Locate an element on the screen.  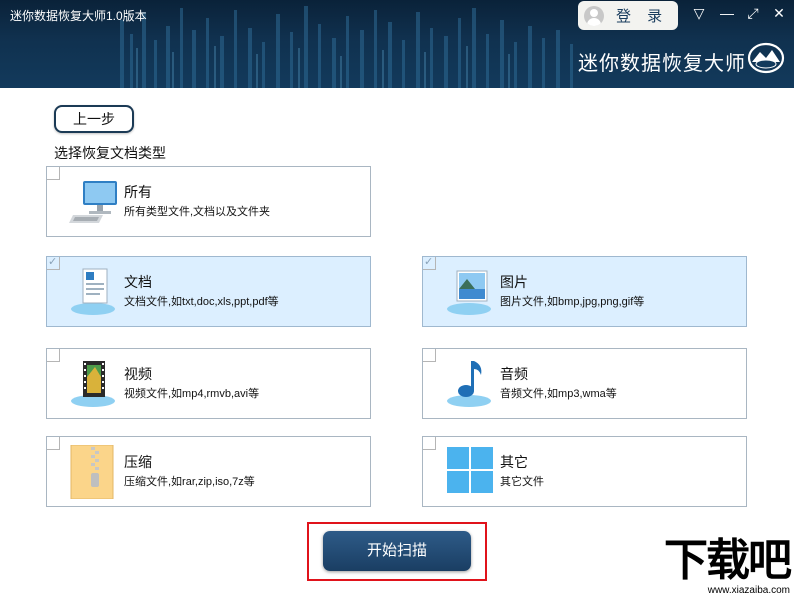
close-icon: ✕ is located at coordinates (779, 13).